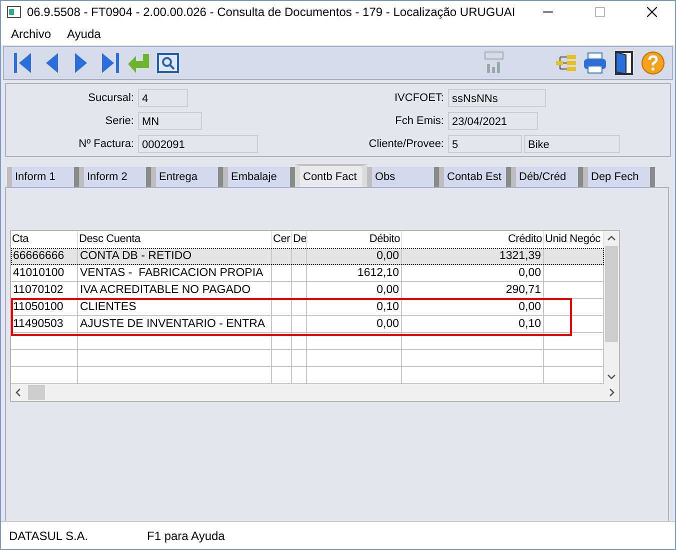 Image resolution: width=676 pixels, height=550 pixels. Describe the element at coordinates (170, 121) in the screenshot. I see `text-field: MN` at that location.